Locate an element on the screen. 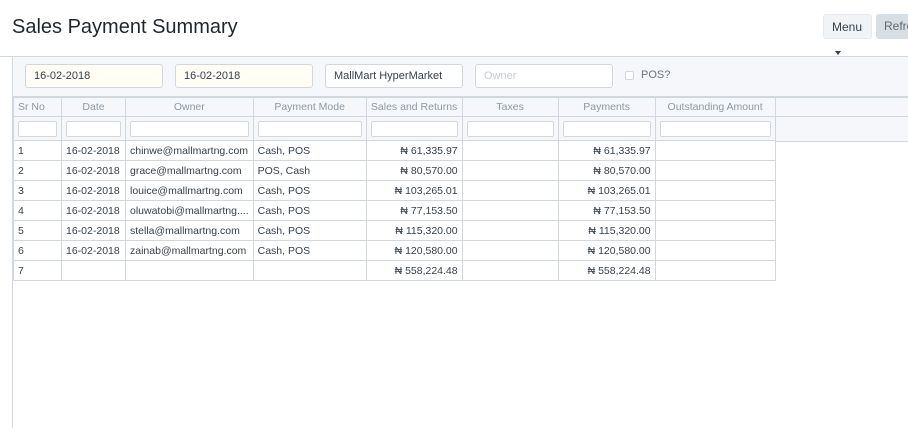  column-filter-row is located at coordinates (394, 128).